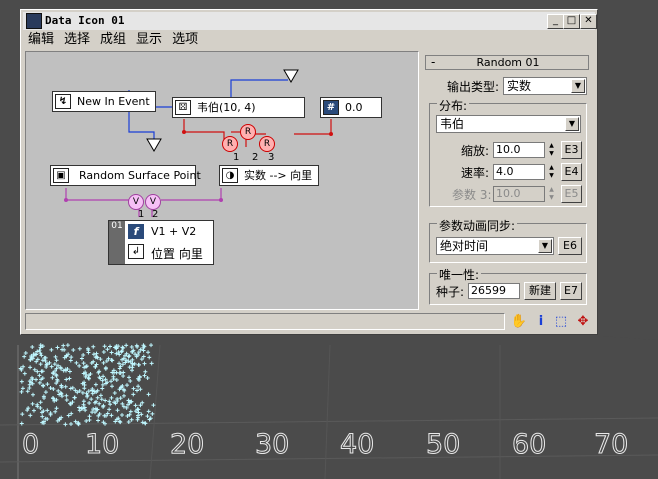 This screenshot has width=658, height=479. What do you see at coordinates (519, 172) in the screenshot?
I see `rate-input: 4.0` at bounding box center [519, 172].